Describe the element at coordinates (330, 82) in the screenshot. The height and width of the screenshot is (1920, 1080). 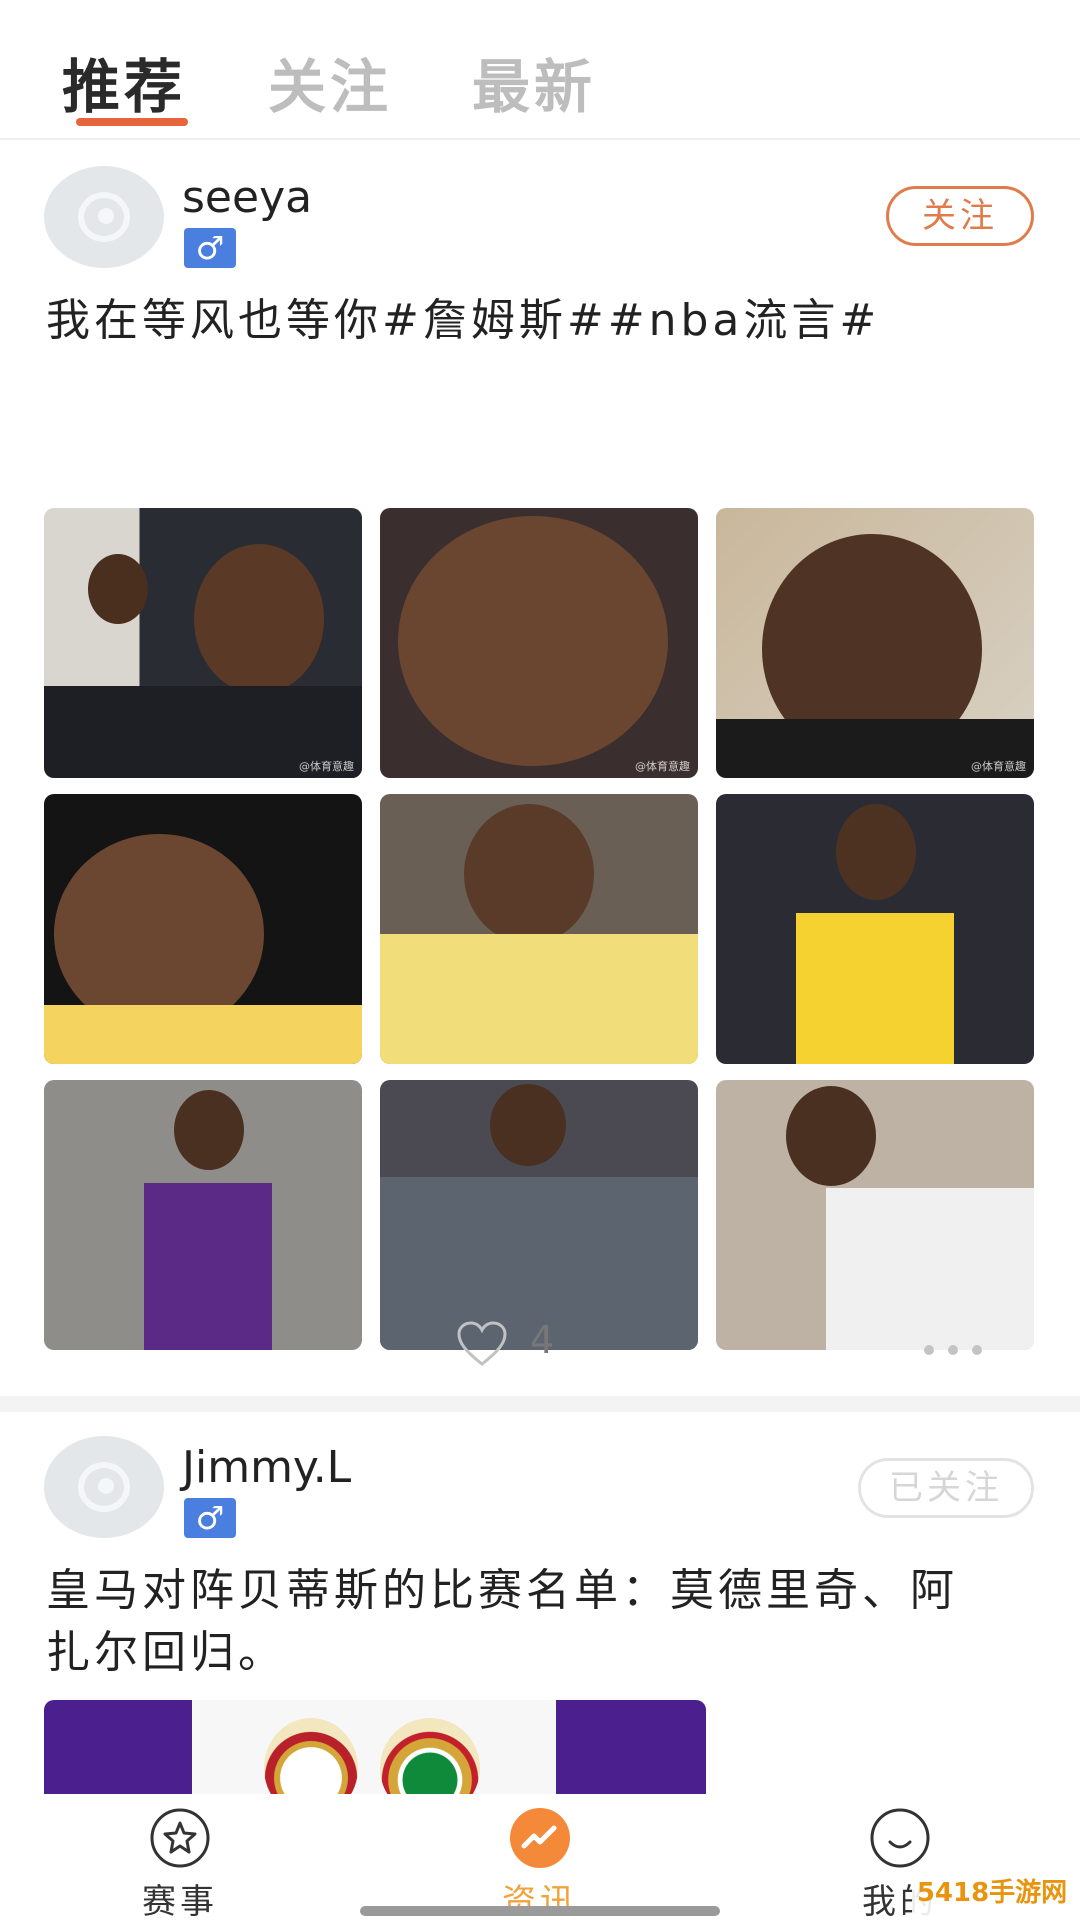
I see `tab-following: 关注` at that location.